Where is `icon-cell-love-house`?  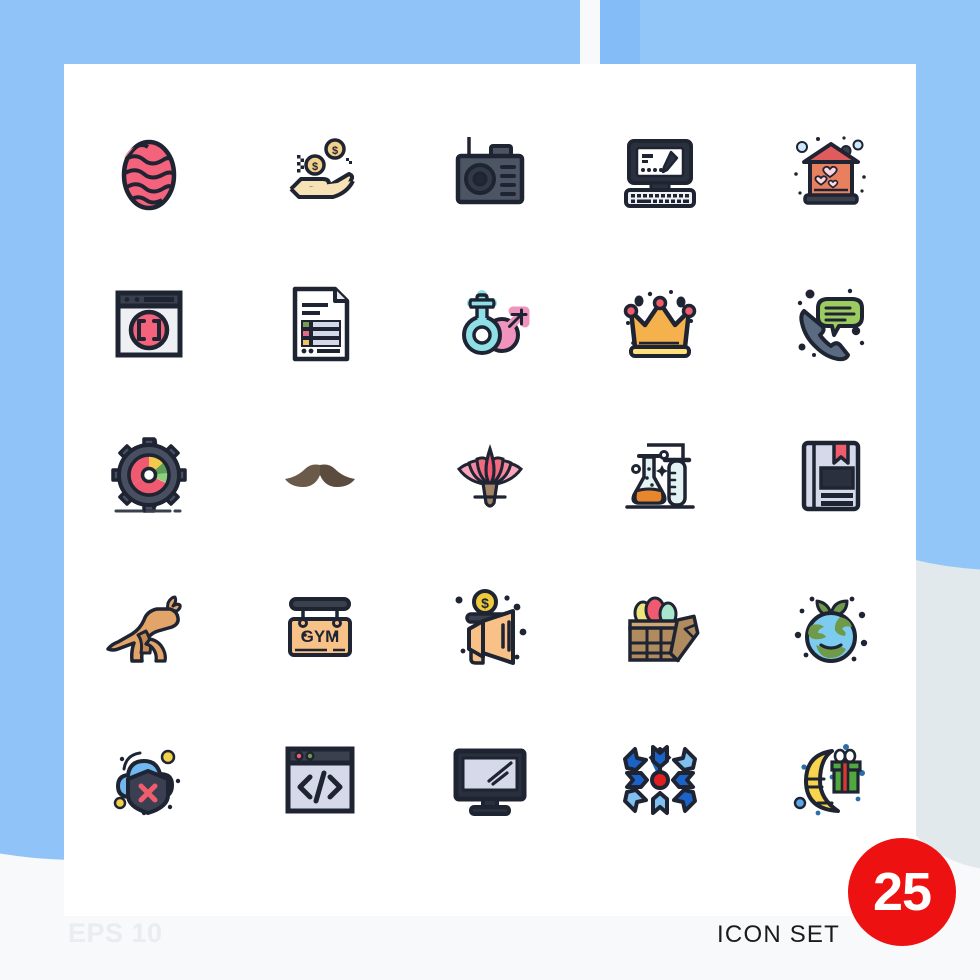 icon-cell-love-house is located at coordinates (831, 172).